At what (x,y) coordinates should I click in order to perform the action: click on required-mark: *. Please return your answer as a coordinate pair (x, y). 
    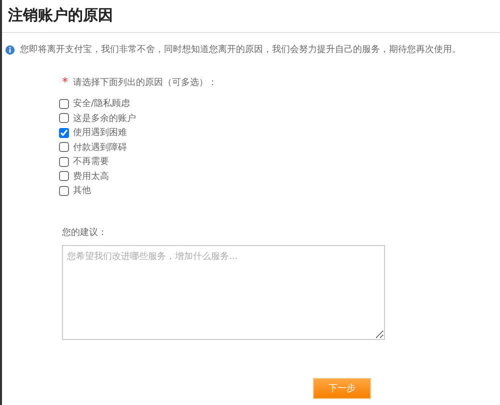
    Looking at the image, I should click on (65, 82).